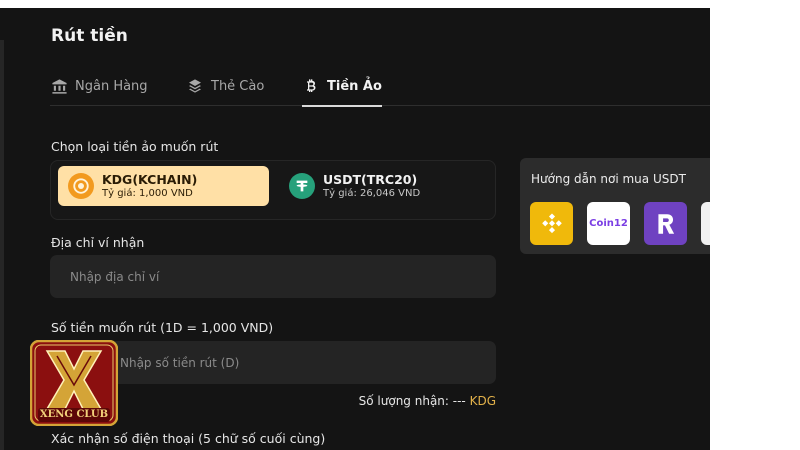 This screenshot has height=450, width=800. Describe the element at coordinates (89, 36) in the screenshot. I see `page-title: Rút tiền` at that location.